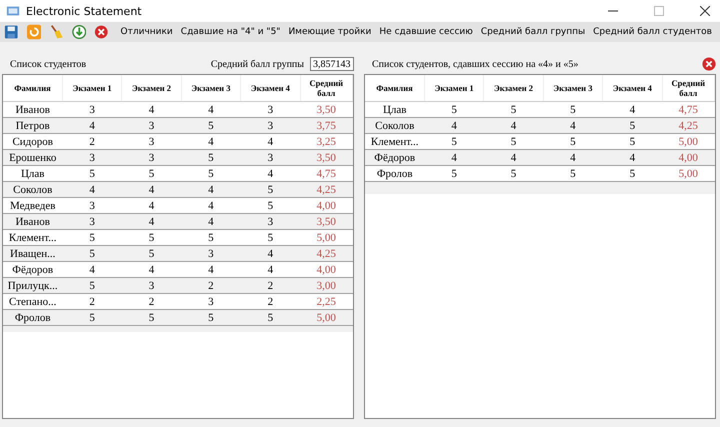  I want to click on menu-item: Имеющие тройки, so click(330, 32).